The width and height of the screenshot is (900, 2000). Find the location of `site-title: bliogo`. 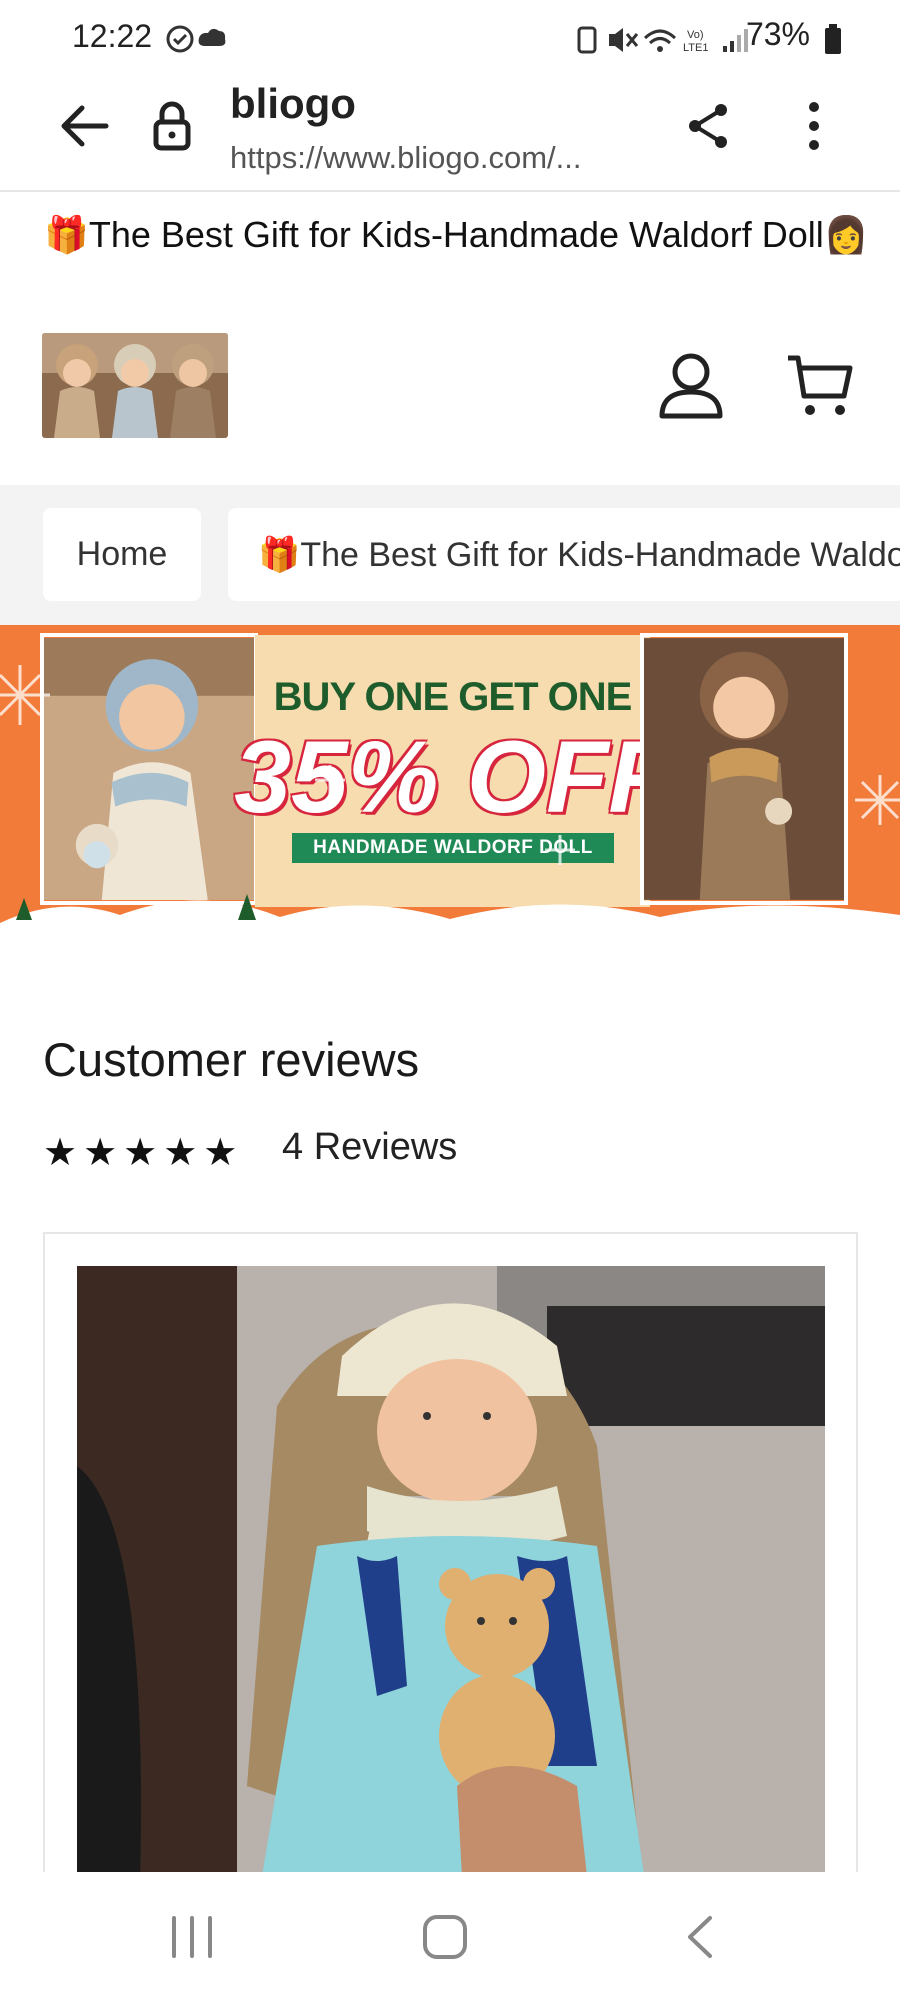

site-title: bliogo is located at coordinates (293, 104).